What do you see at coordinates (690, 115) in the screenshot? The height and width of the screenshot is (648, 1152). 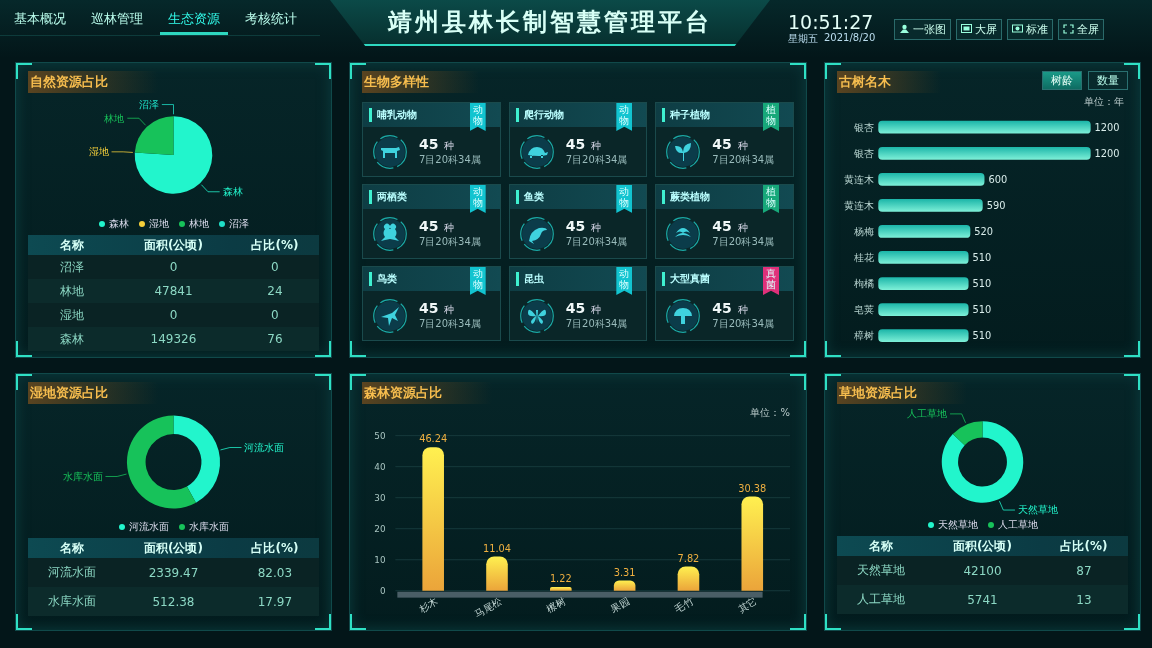 I see `card-title: 种子植物` at bounding box center [690, 115].